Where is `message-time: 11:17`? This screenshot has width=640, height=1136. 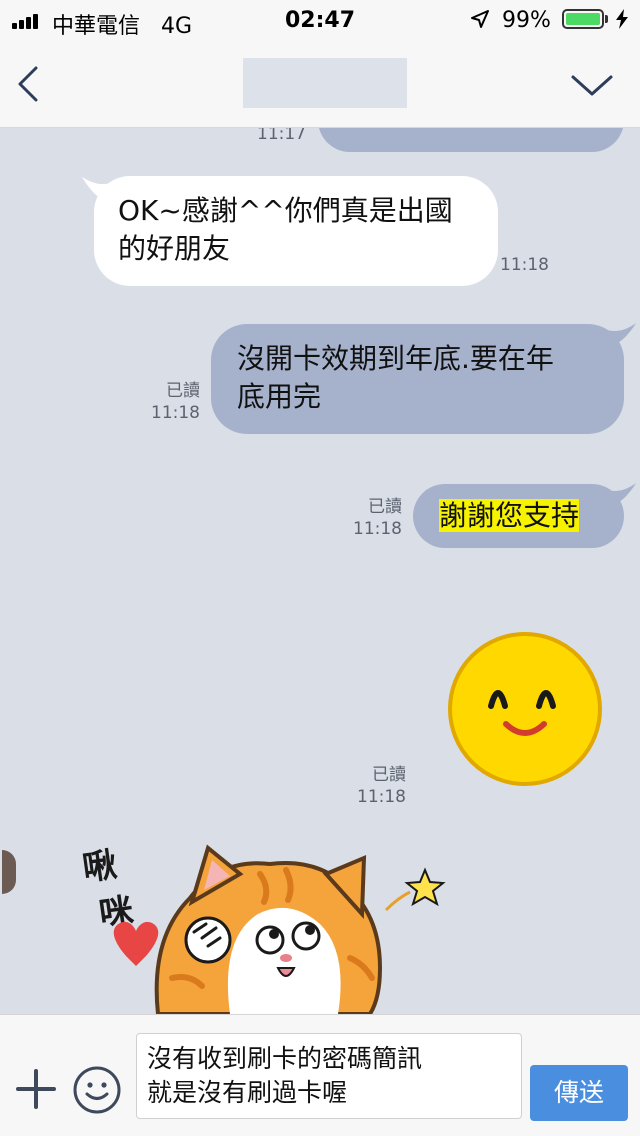
message-time: 11:17 is located at coordinates (281, 136).